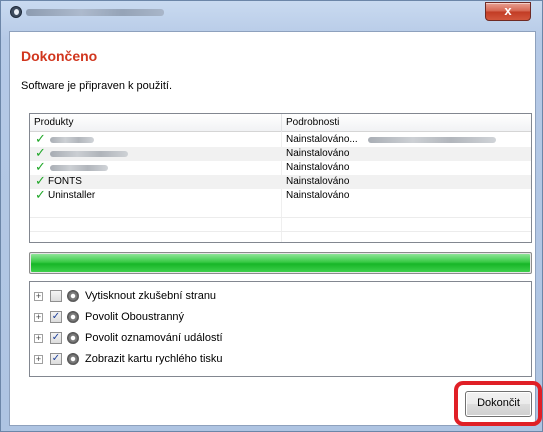 The width and height of the screenshot is (543, 432). Describe the element at coordinates (280, 195) in the screenshot. I see `list-item: ✓ Uninstaller Nainstalováno` at that location.